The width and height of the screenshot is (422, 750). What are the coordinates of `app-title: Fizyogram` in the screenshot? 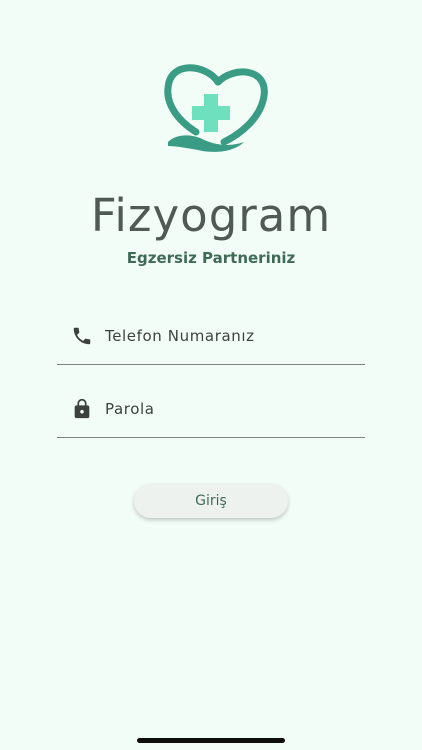 It's located at (211, 215).